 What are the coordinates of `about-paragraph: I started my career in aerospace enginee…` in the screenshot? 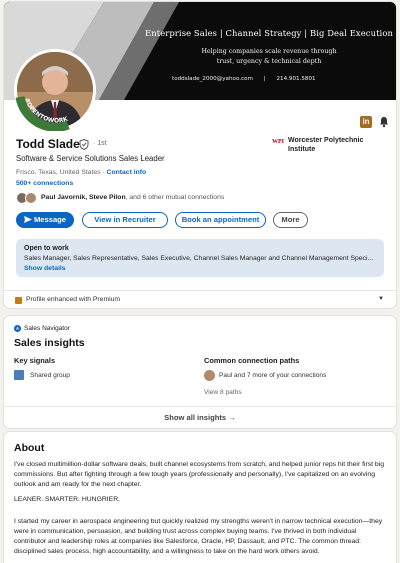 It's located at (198, 536).